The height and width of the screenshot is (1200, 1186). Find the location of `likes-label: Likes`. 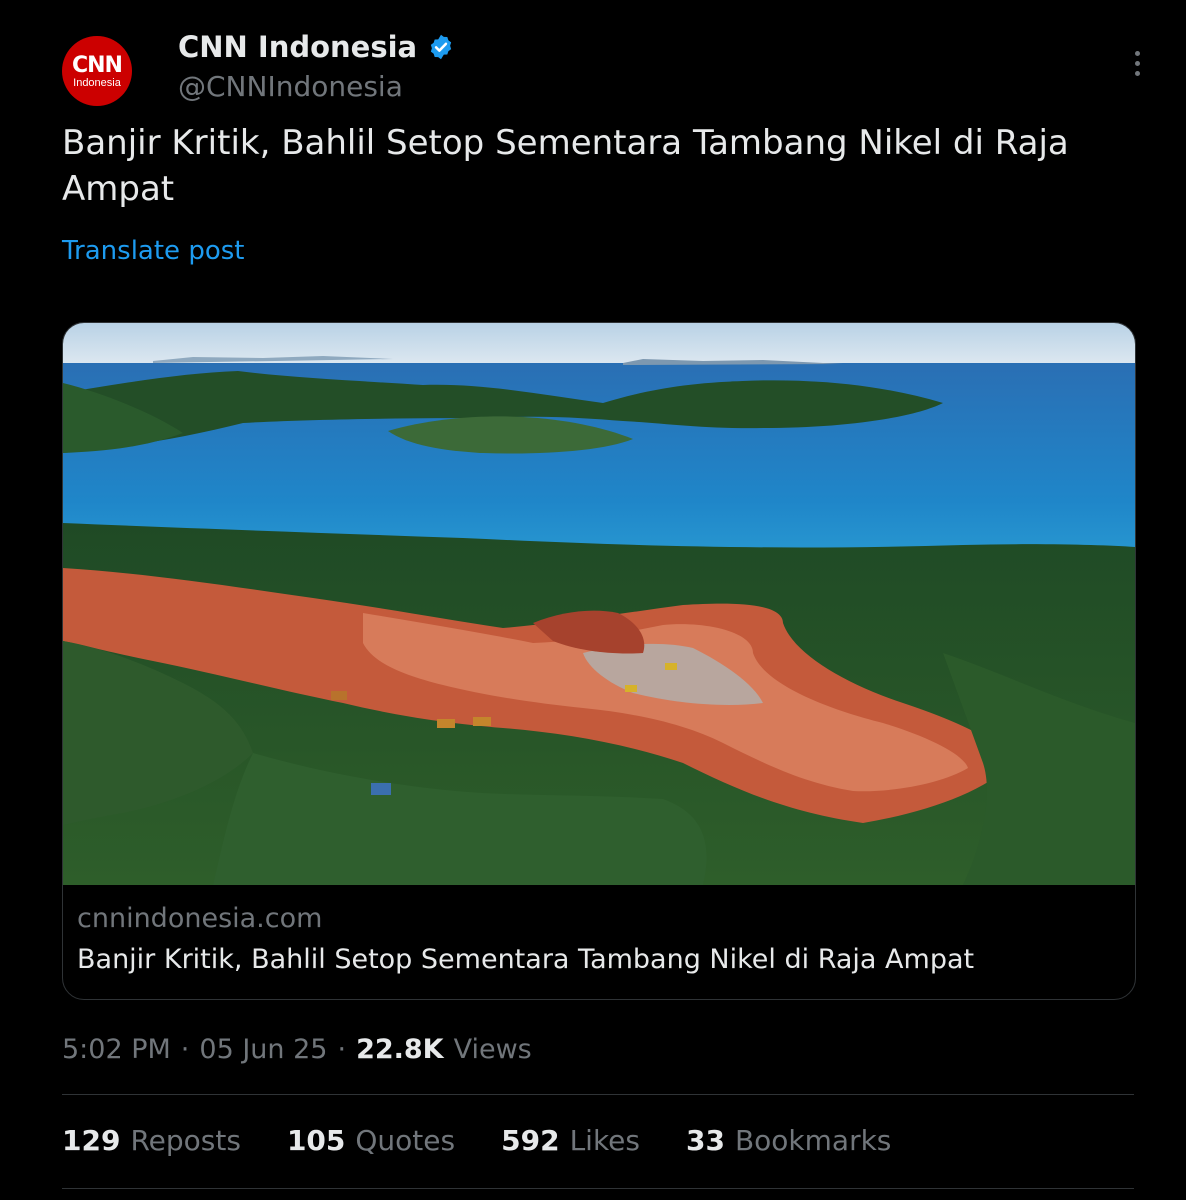

likes-label: Likes is located at coordinates (604, 1140).